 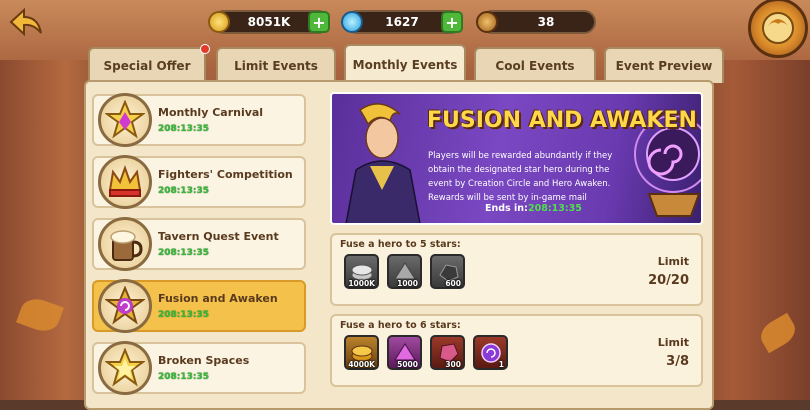 I want to click on hero-portrait-icon, so click(x=778, y=28).